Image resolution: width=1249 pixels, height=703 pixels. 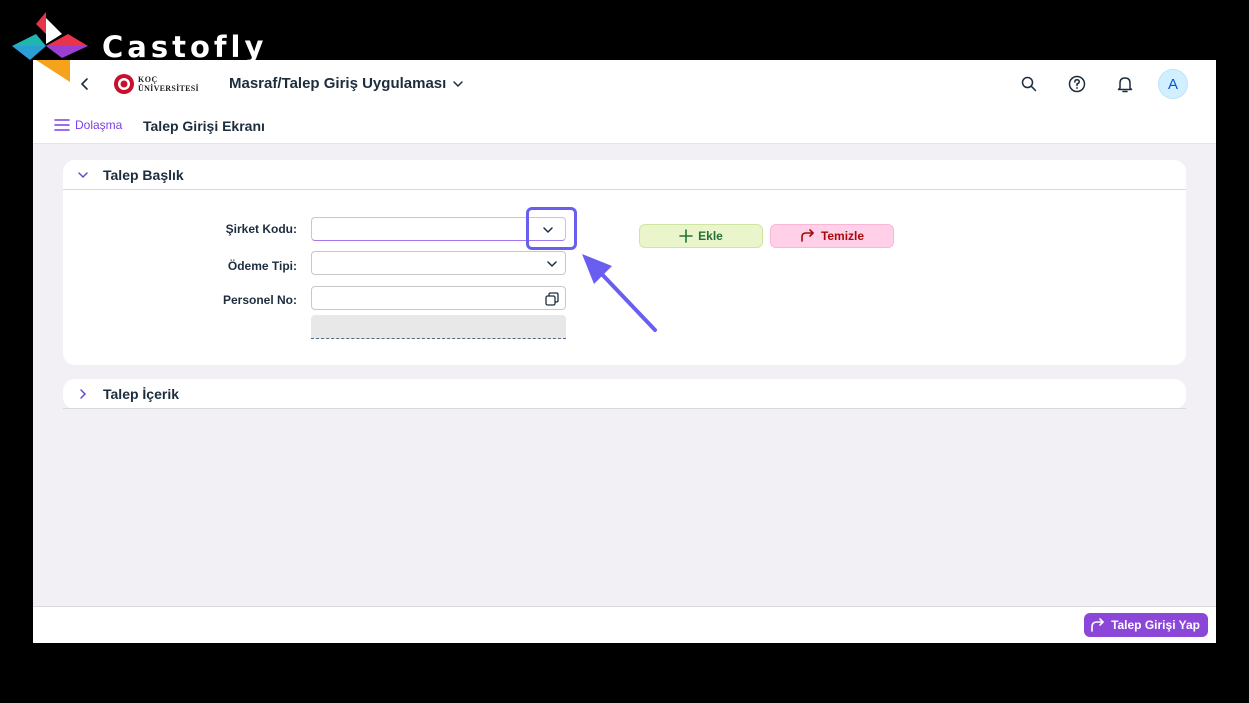 What do you see at coordinates (1155, 625) in the screenshot?
I see `submit-request-label: Talep Girişi Yap` at bounding box center [1155, 625].